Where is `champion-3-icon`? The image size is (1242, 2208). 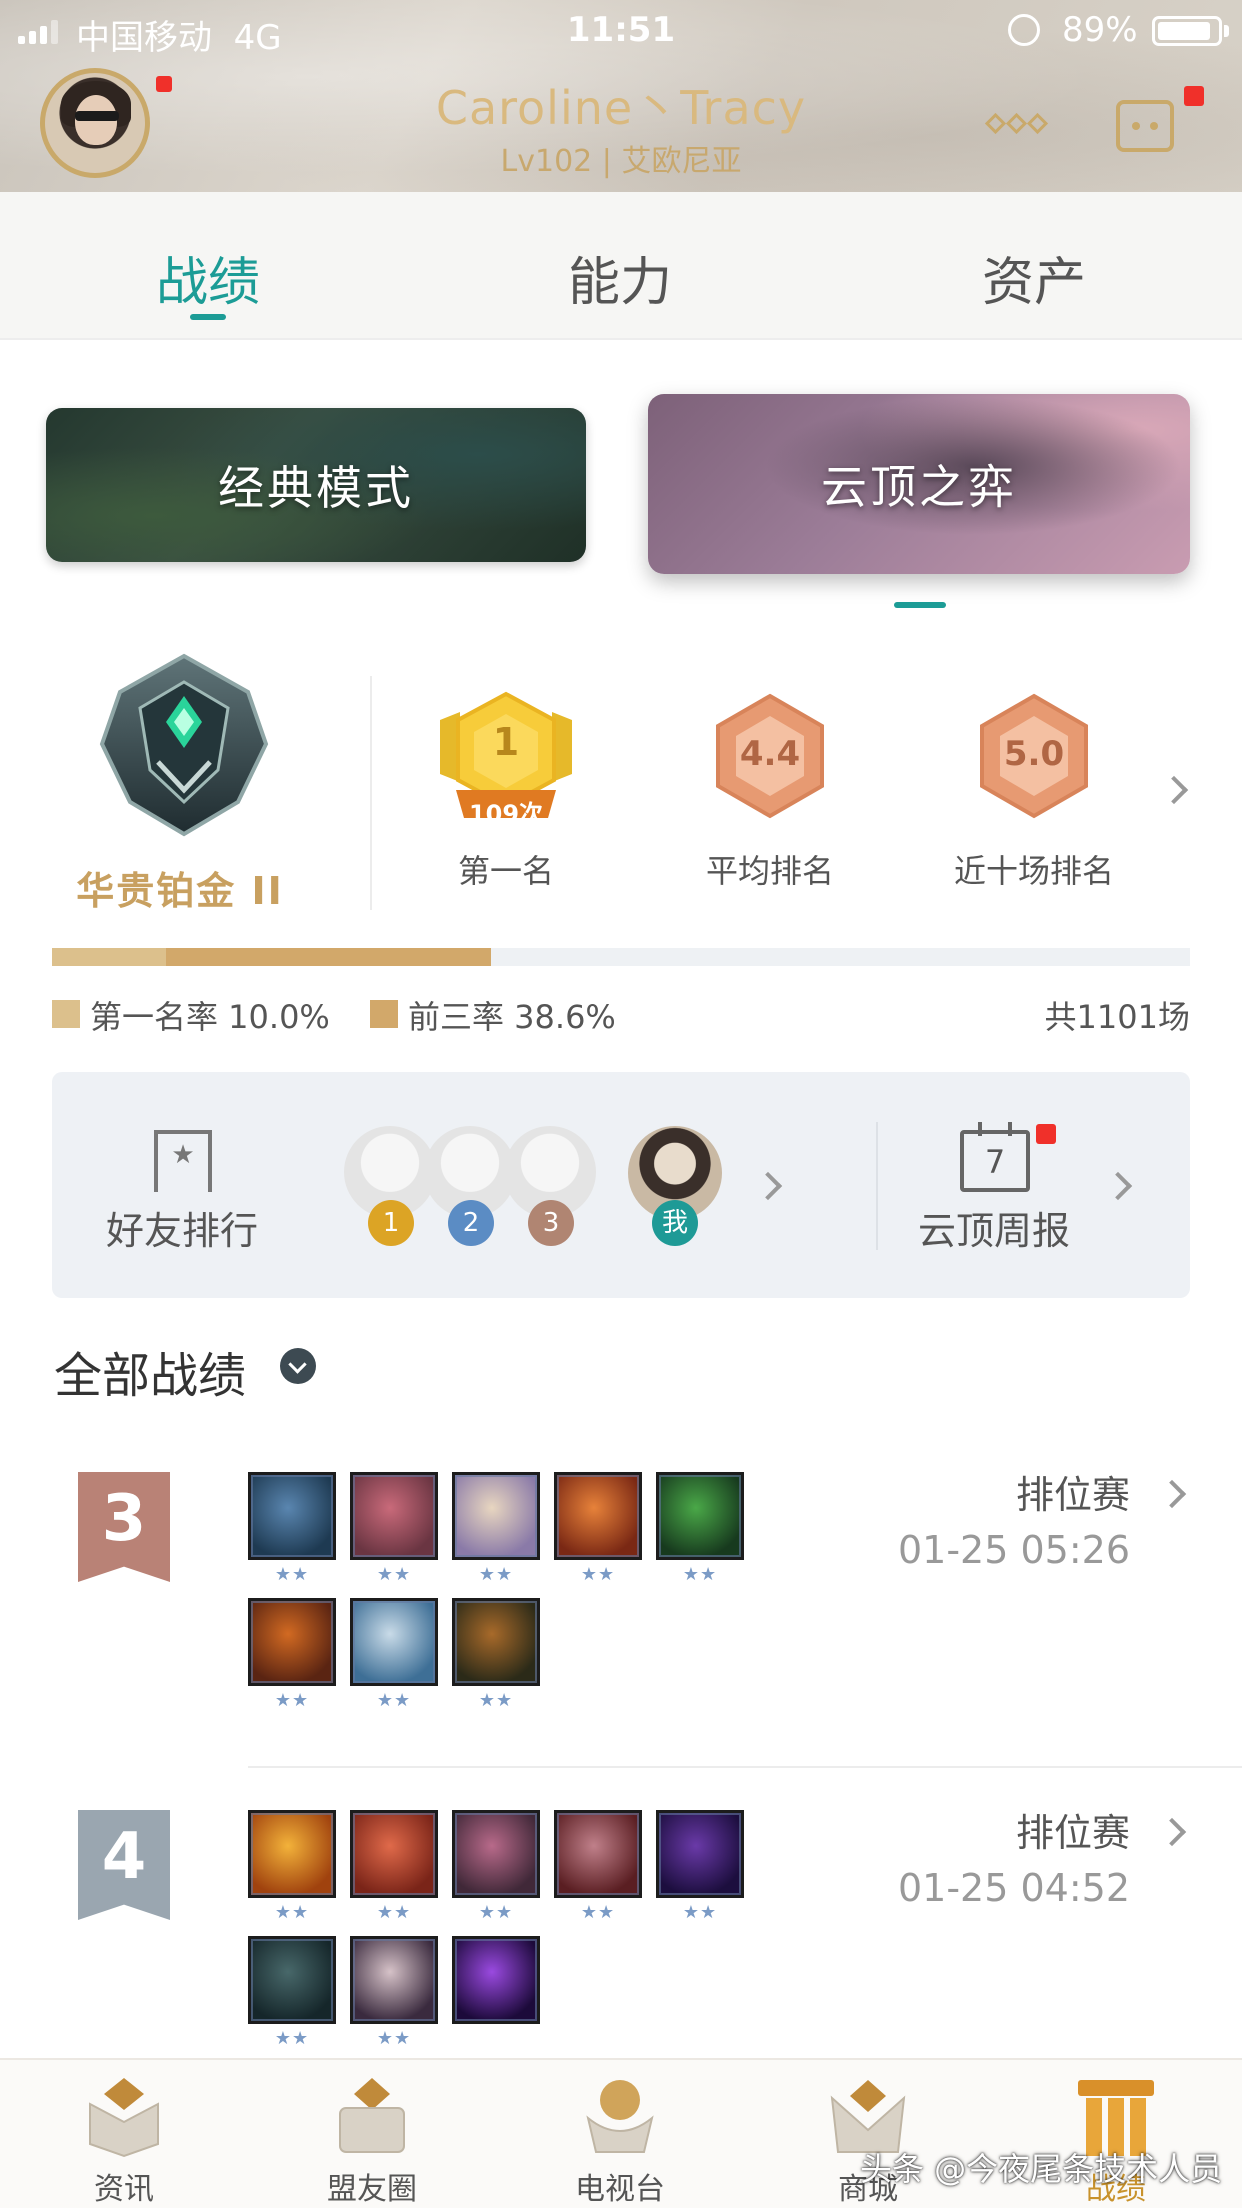
champion-3-icon is located at coordinates (496, 1516).